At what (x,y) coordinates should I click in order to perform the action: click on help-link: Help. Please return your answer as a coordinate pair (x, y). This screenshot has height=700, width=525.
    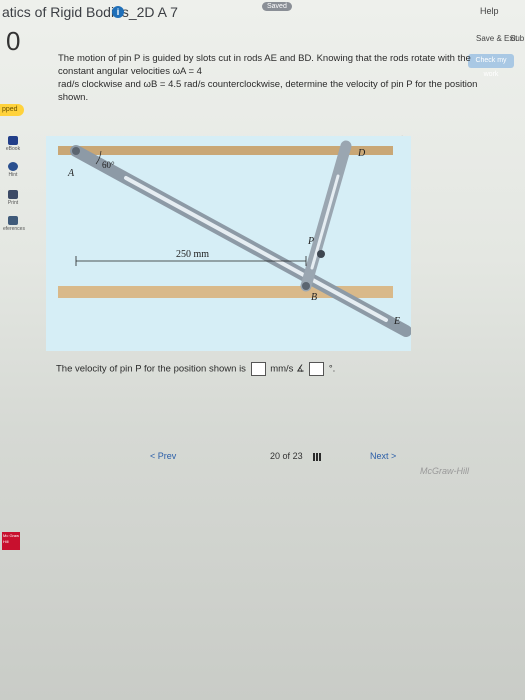
    Looking at the image, I should click on (489, 11).